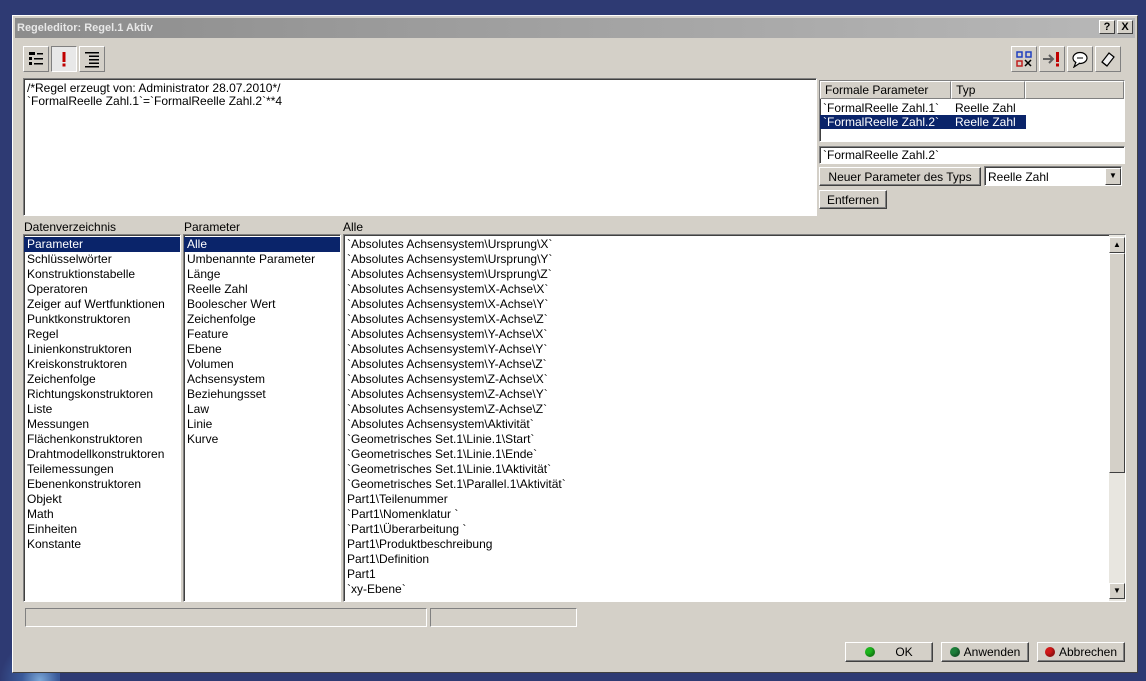 This screenshot has width=1146, height=681. What do you see at coordinates (725, 469) in the screenshot?
I see `list-item: `Geometrisches Set.1\Linie.1\Aktivität`` at bounding box center [725, 469].